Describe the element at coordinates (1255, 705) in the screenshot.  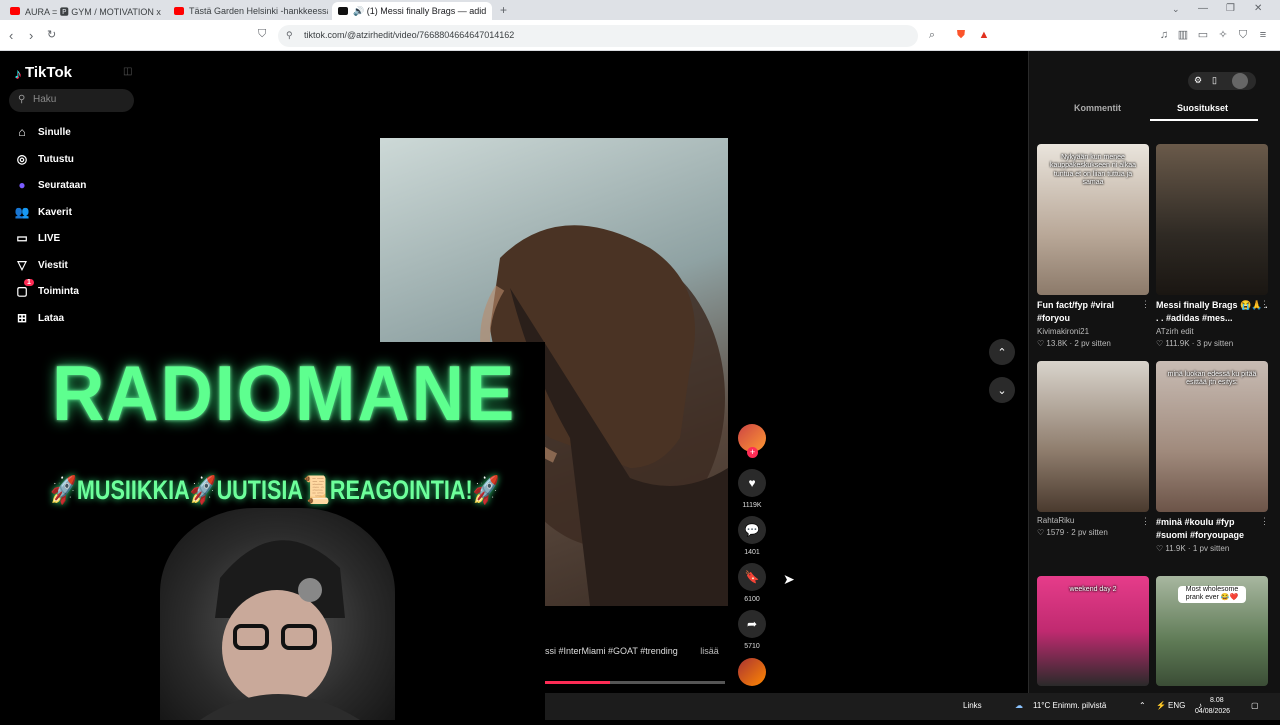
I see `notification-icon: ▢` at that location.